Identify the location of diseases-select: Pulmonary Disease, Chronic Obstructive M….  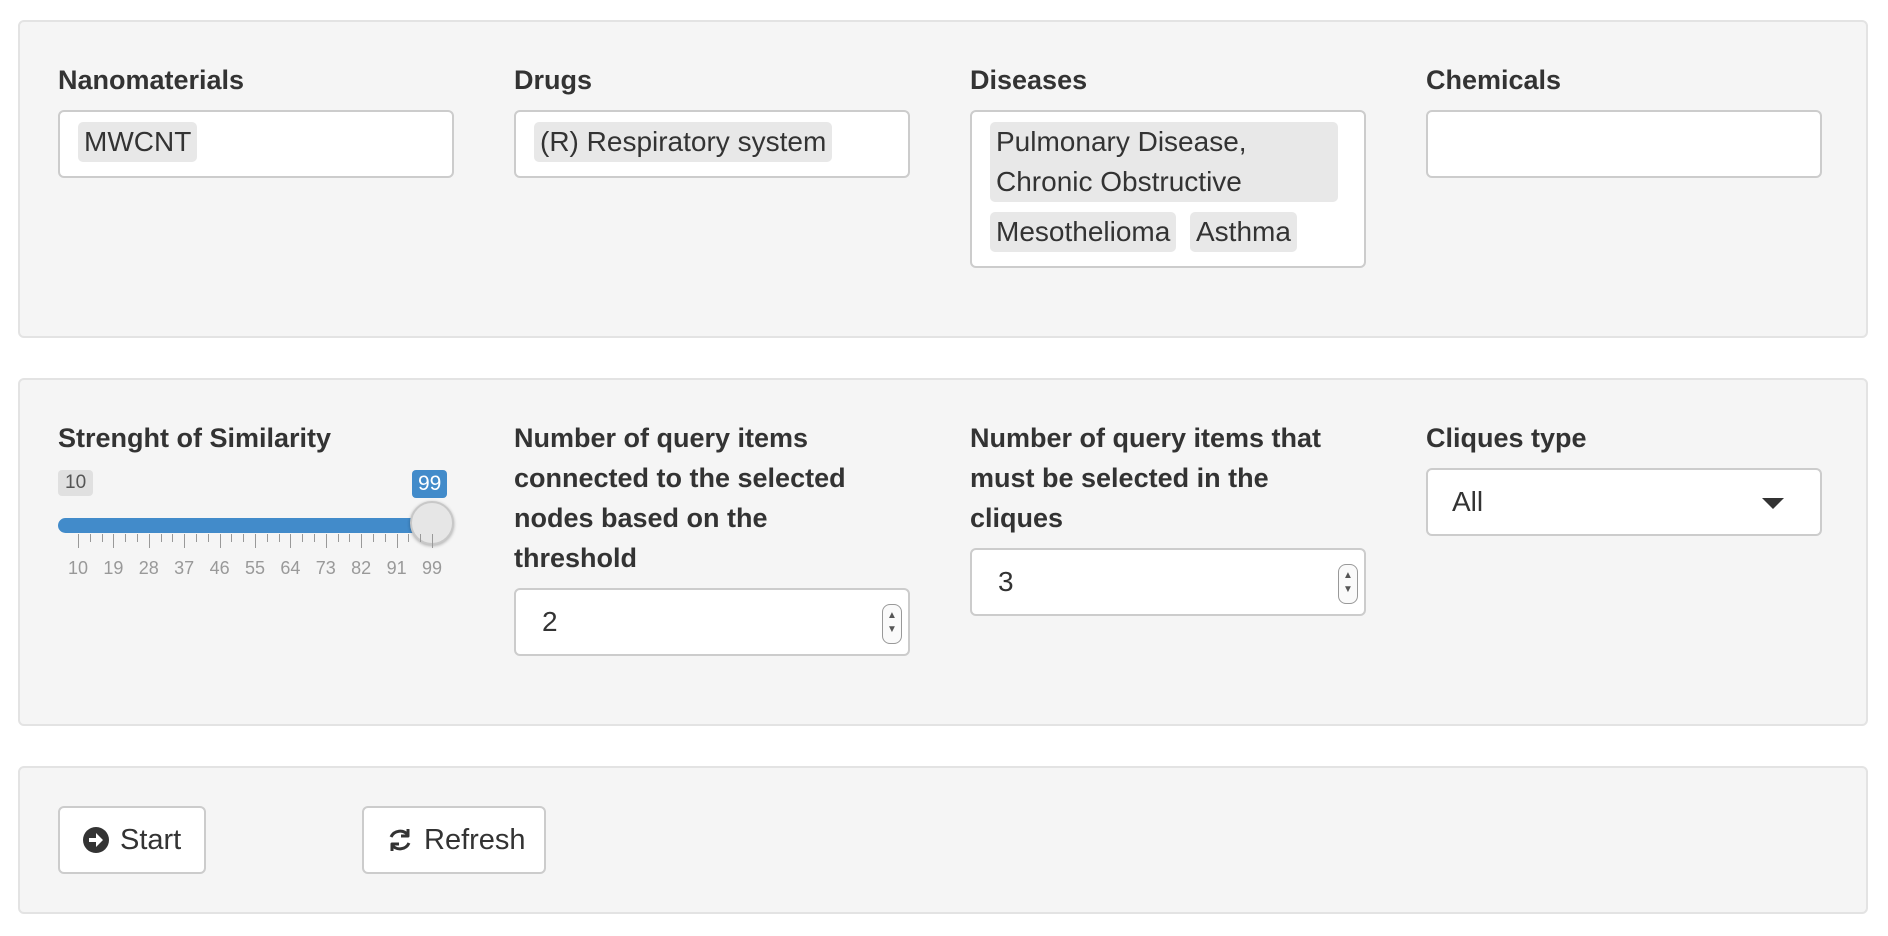
(1168, 189).